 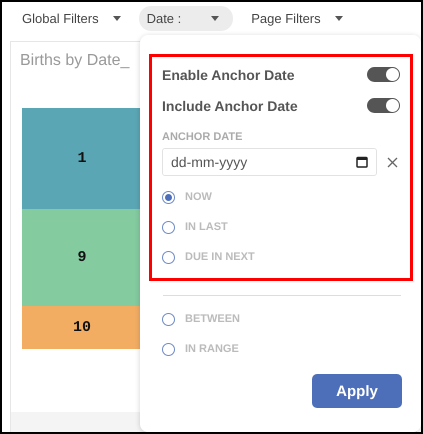 What do you see at coordinates (357, 391) in the screenshot?
I see `apply-button: Apply` at bounding box center [357, 391].